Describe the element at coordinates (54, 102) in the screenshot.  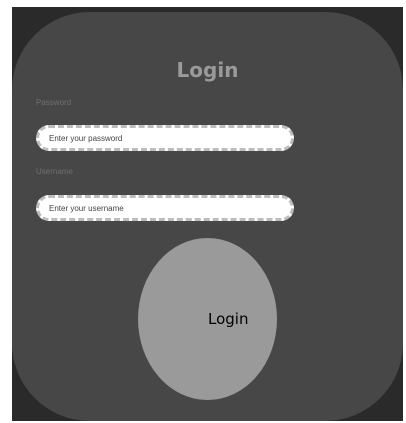
I see `password-label: Password` at that location.